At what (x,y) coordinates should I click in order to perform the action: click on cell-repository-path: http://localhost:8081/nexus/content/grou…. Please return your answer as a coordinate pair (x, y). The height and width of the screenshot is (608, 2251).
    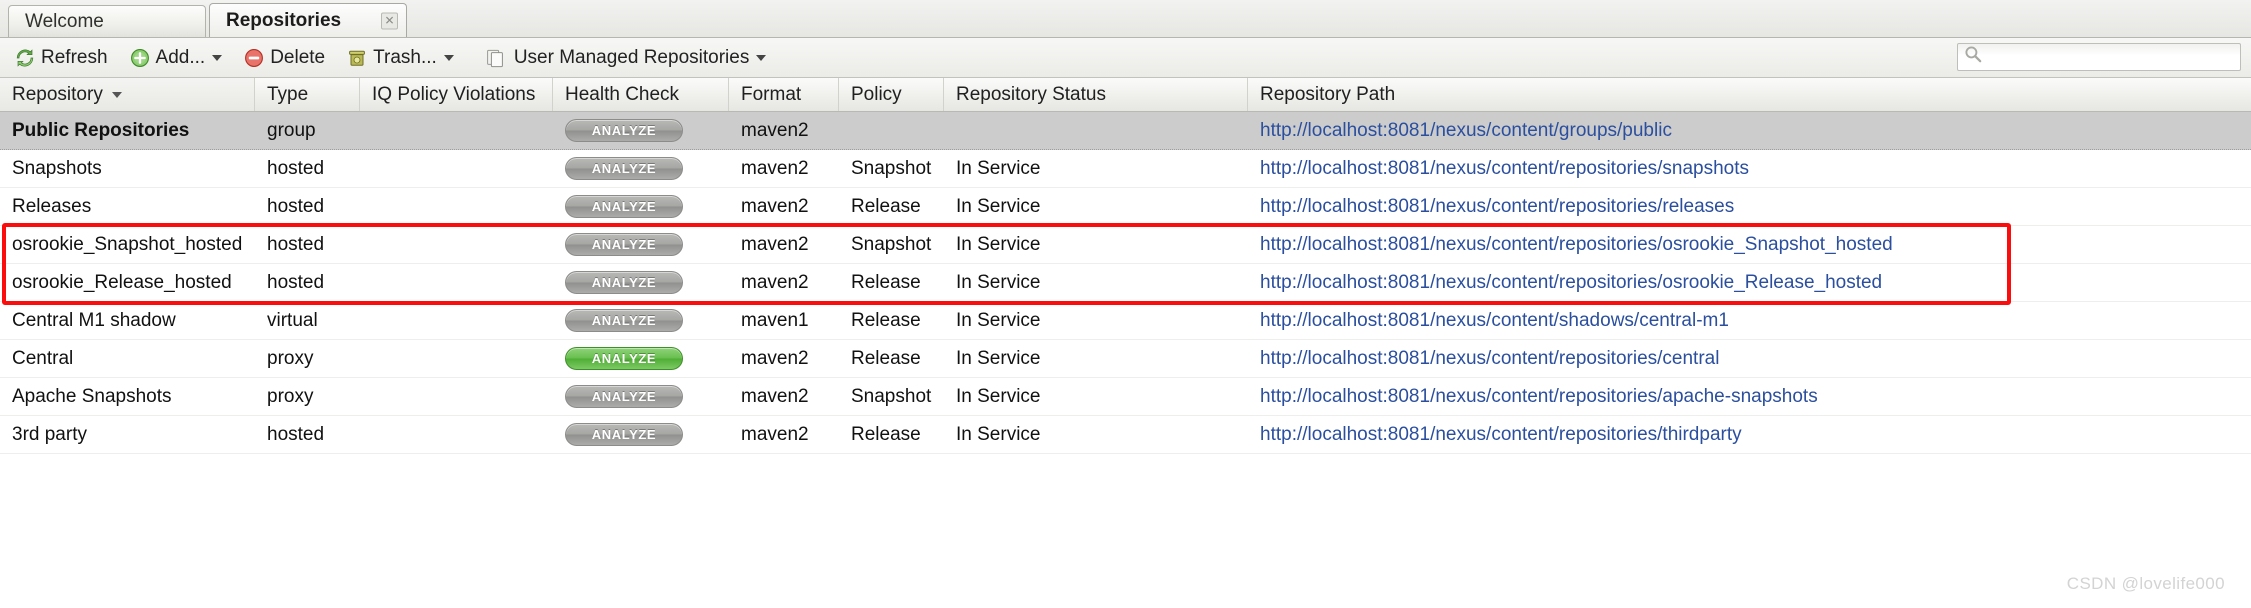
    Looking at the image, I should click on (1749, 130).